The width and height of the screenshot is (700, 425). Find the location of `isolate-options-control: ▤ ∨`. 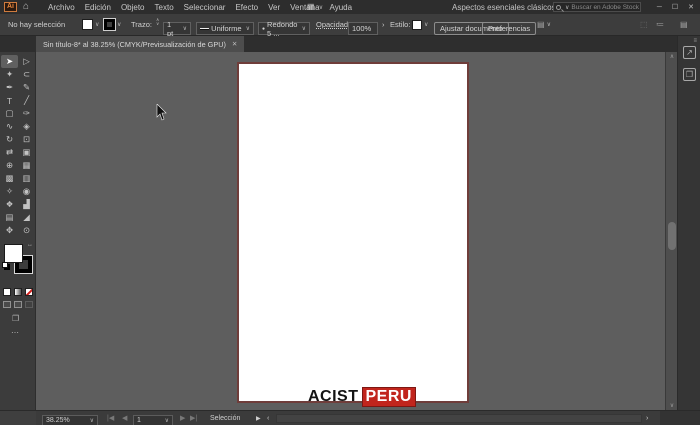

isolate-options-control: ▤ ∨ is located at coordinates (544, 24).